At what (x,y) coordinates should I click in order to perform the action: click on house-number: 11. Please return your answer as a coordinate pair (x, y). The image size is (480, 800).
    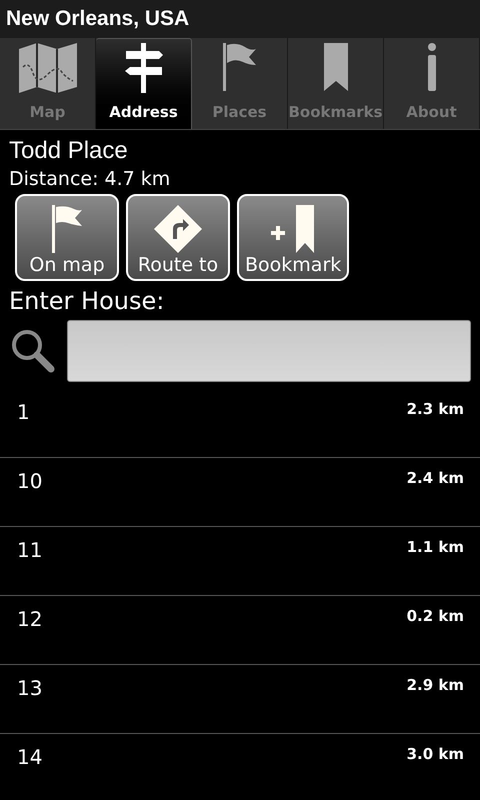
    Looking at the image, I should click on (29, 550).